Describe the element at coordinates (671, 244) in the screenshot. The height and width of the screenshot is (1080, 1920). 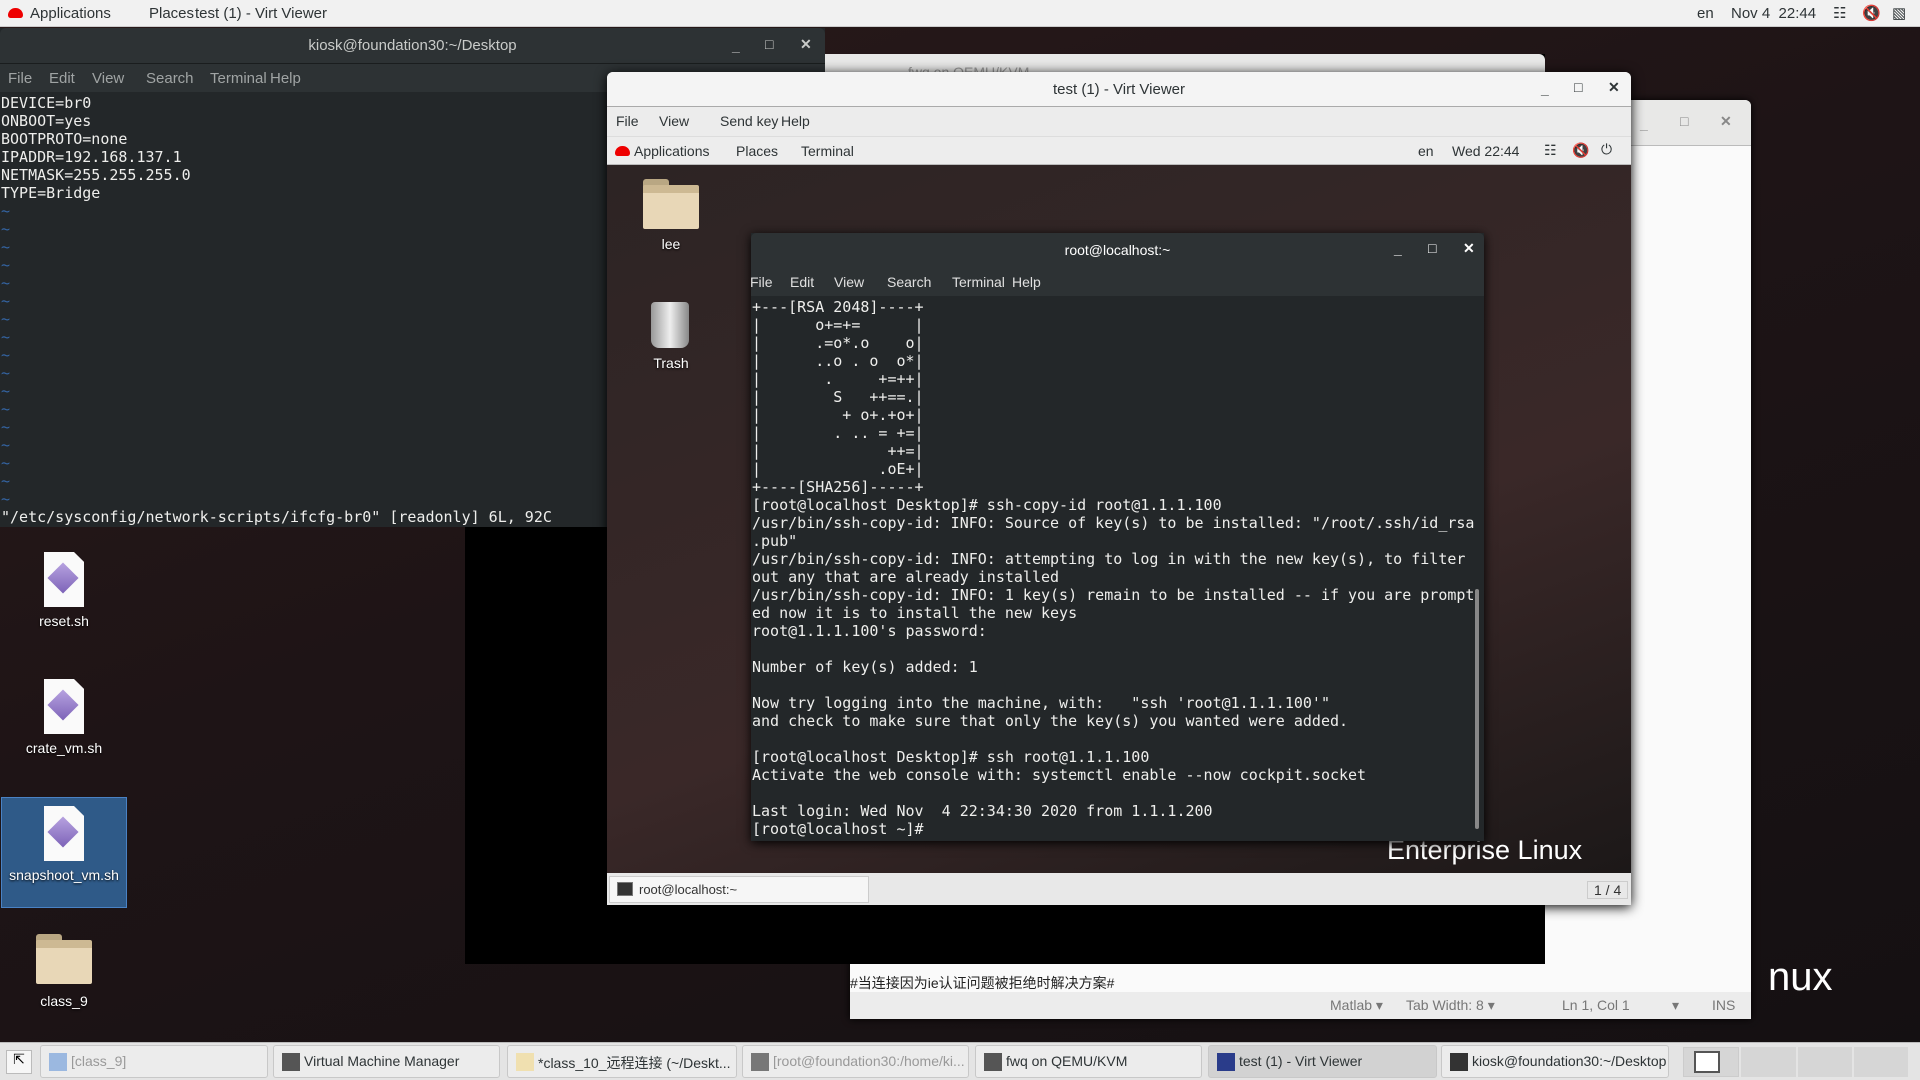
I see `guest-icon-label: lee` at that location.